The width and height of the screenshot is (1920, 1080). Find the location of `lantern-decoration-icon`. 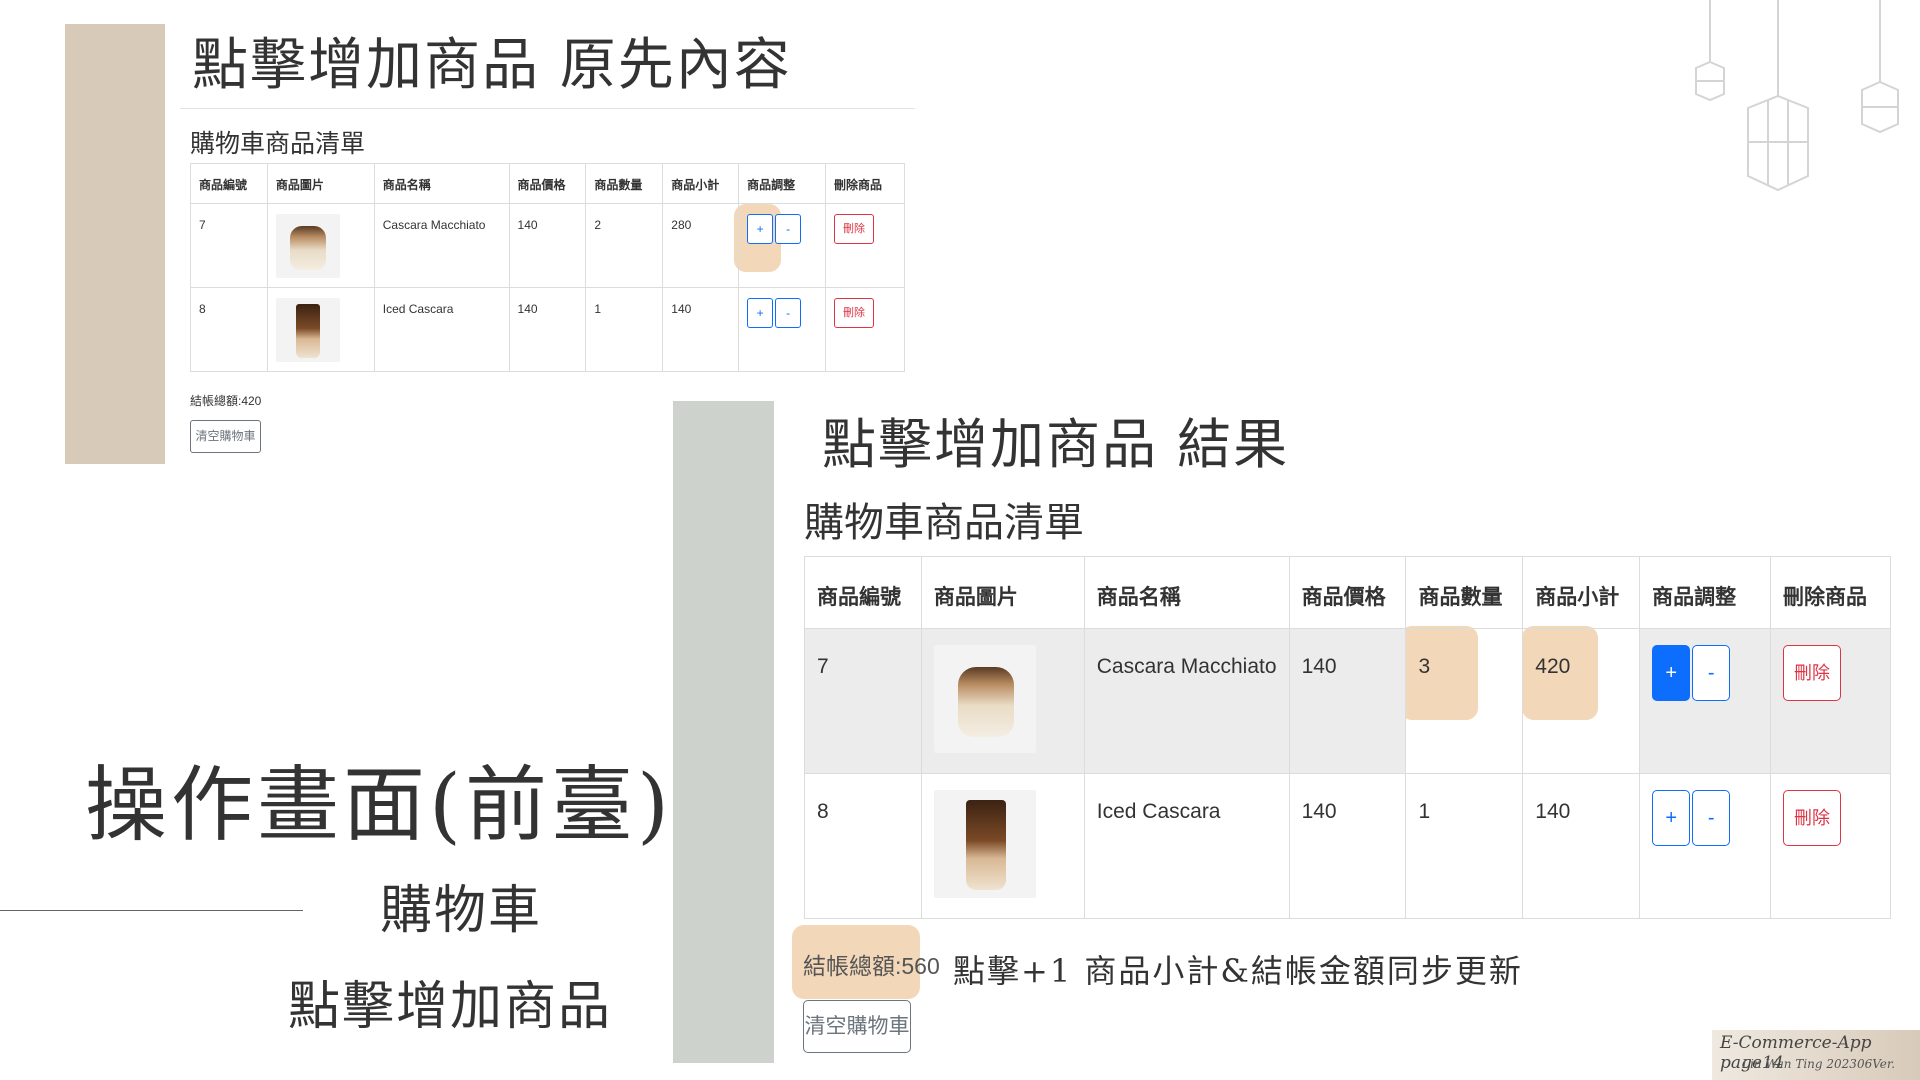

lantern-decoration-icon is located at coordinates (1797, 96).